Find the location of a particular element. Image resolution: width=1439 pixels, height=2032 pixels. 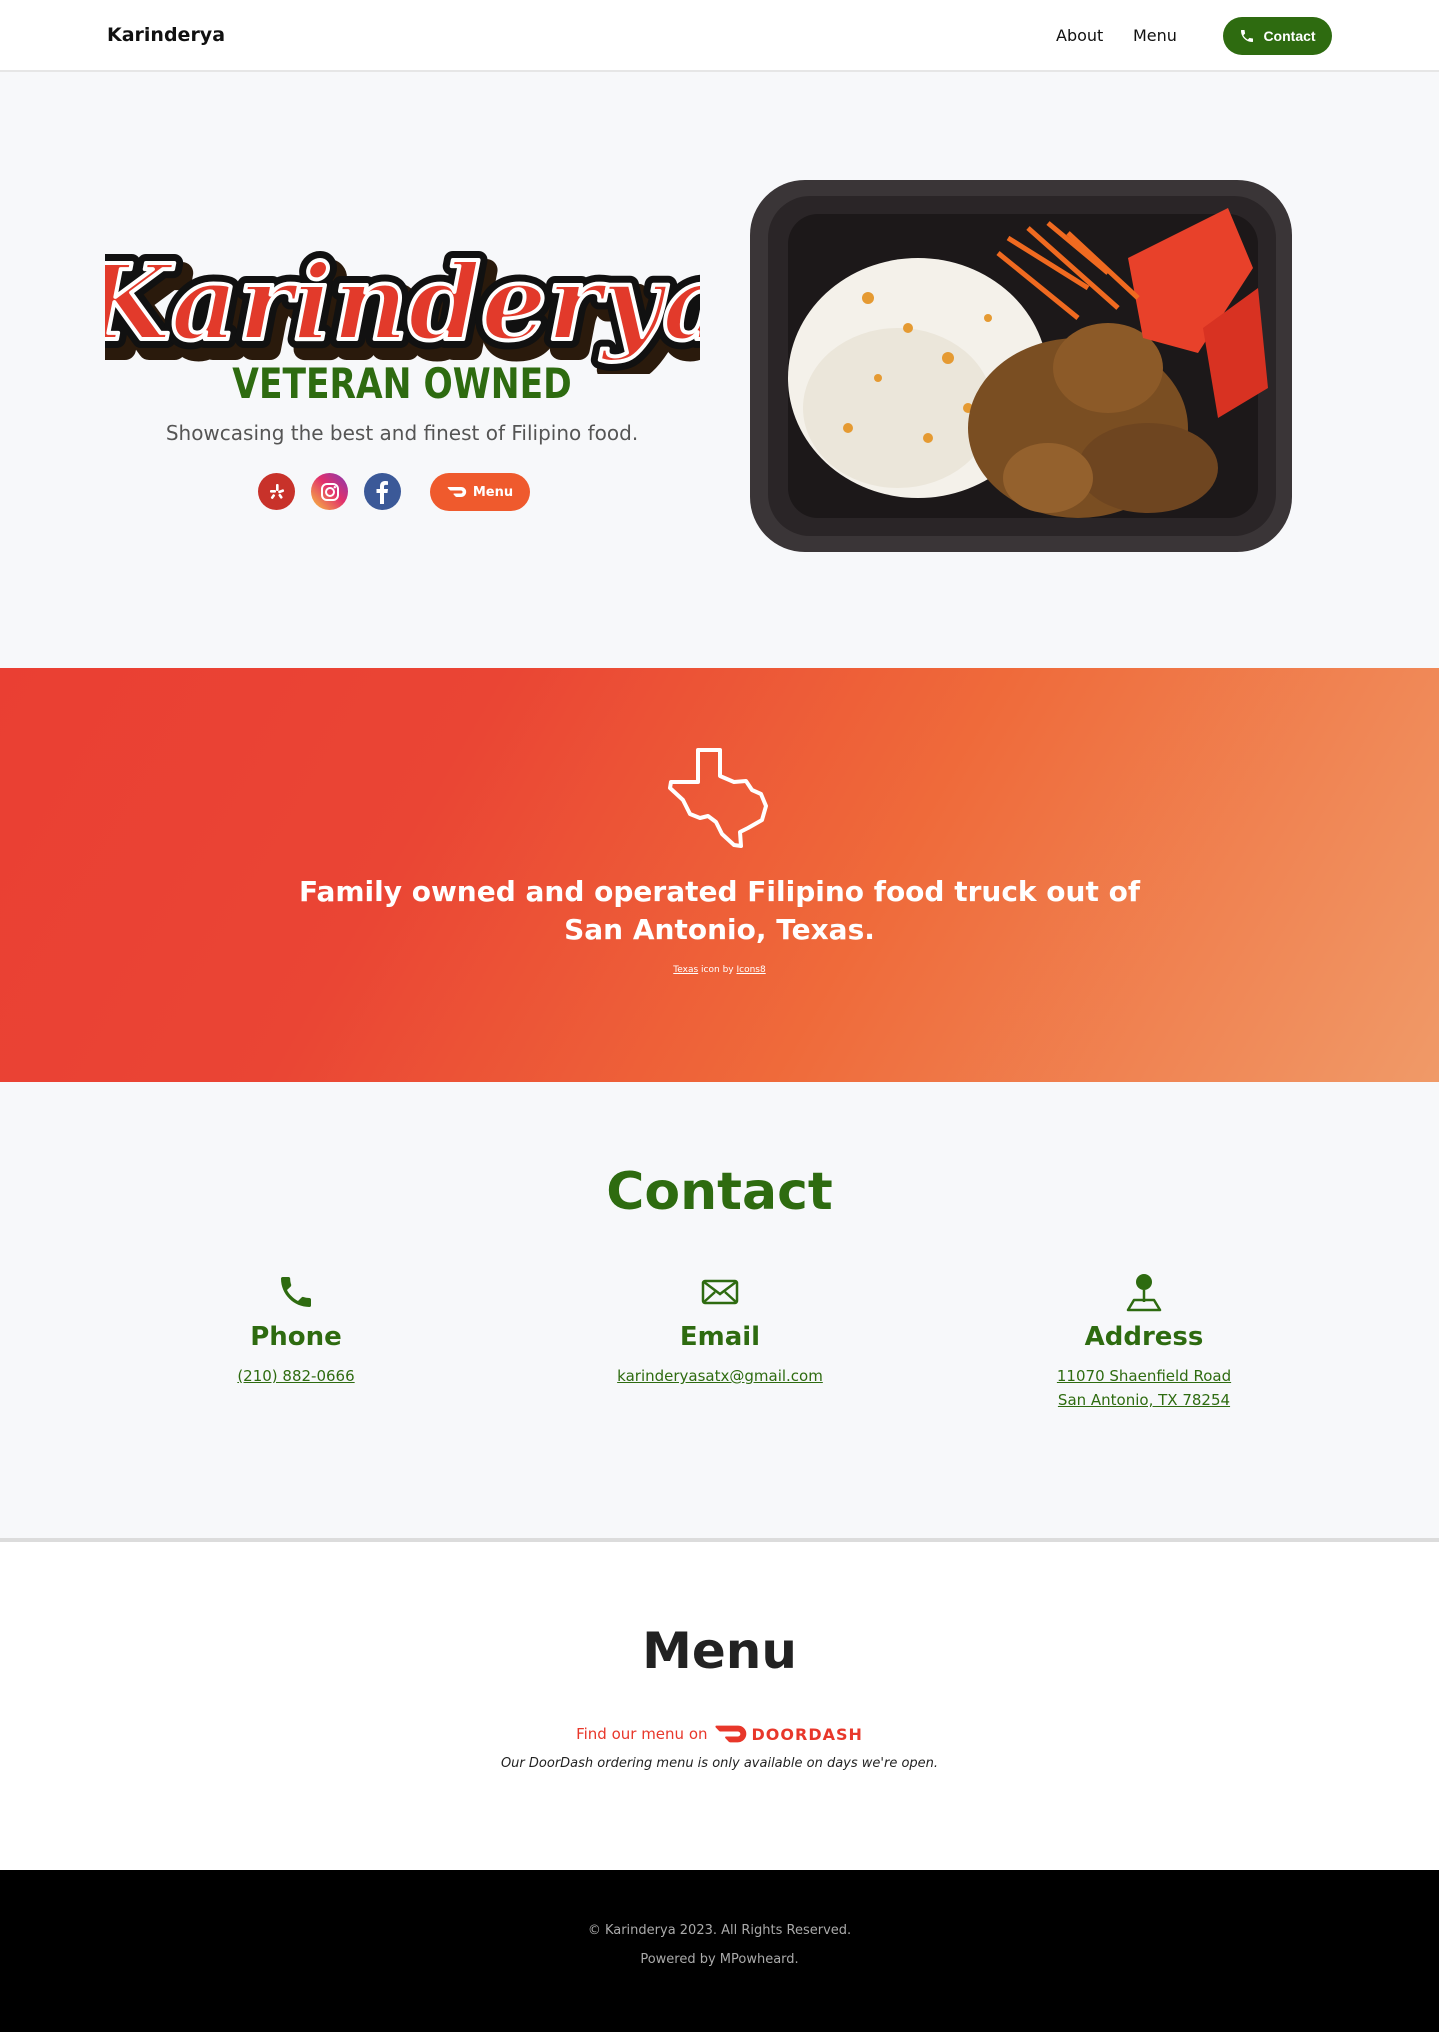

envelope-icon is located at coordinates (720, 1292).